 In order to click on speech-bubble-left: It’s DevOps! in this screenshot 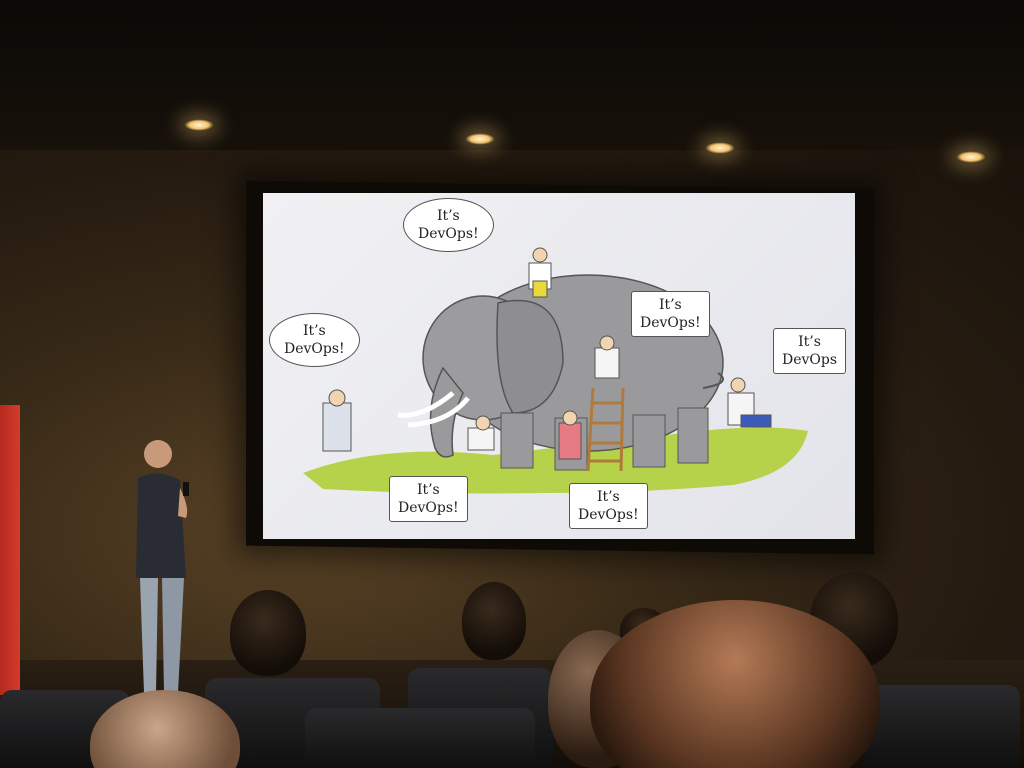, I will do `click(314, 340)`.